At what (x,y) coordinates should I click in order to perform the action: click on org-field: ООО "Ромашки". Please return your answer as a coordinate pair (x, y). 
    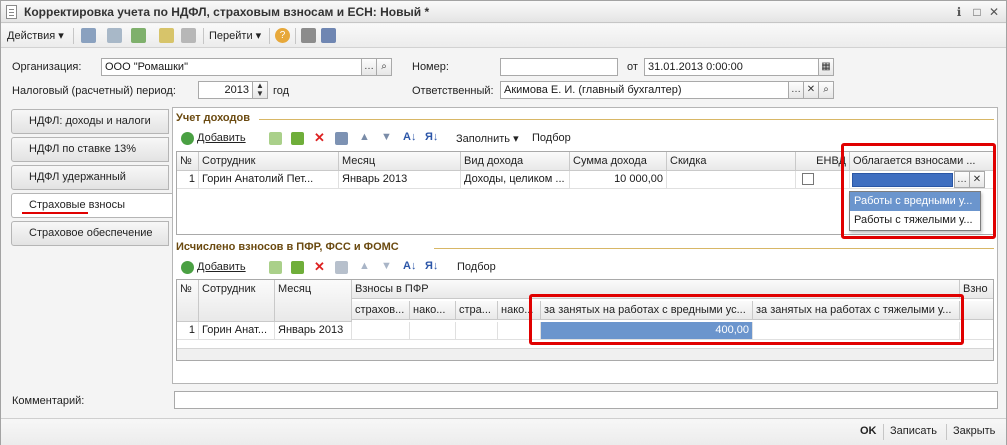
    Looking at the image, I should click on (231, 67).